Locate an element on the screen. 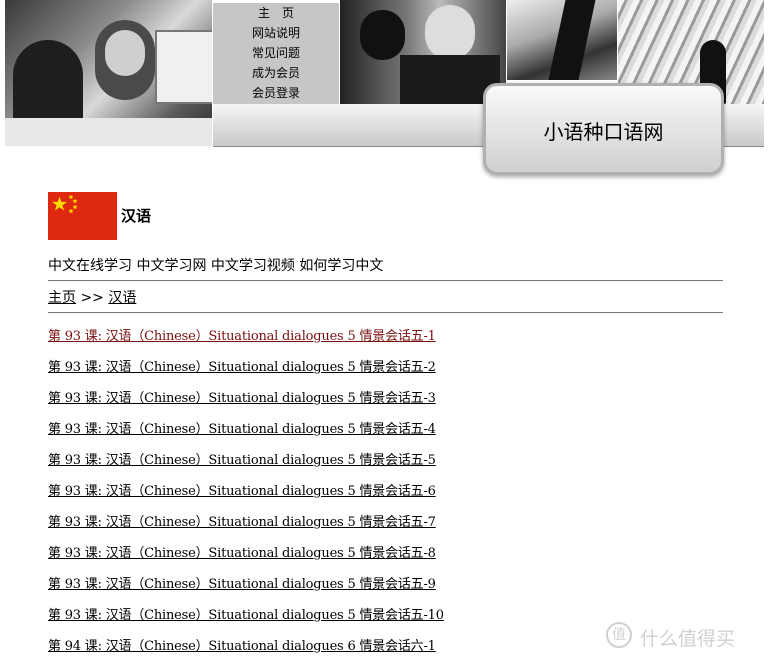  header-photo-briefcase is located at coordinates (562, 40).